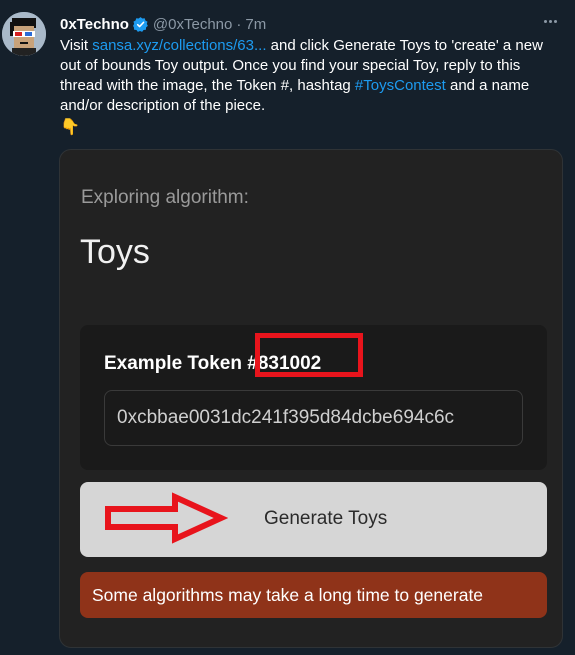 This screenshot has height=655, width=575. I want to click on timestamp: 7m, so click(255, 24).